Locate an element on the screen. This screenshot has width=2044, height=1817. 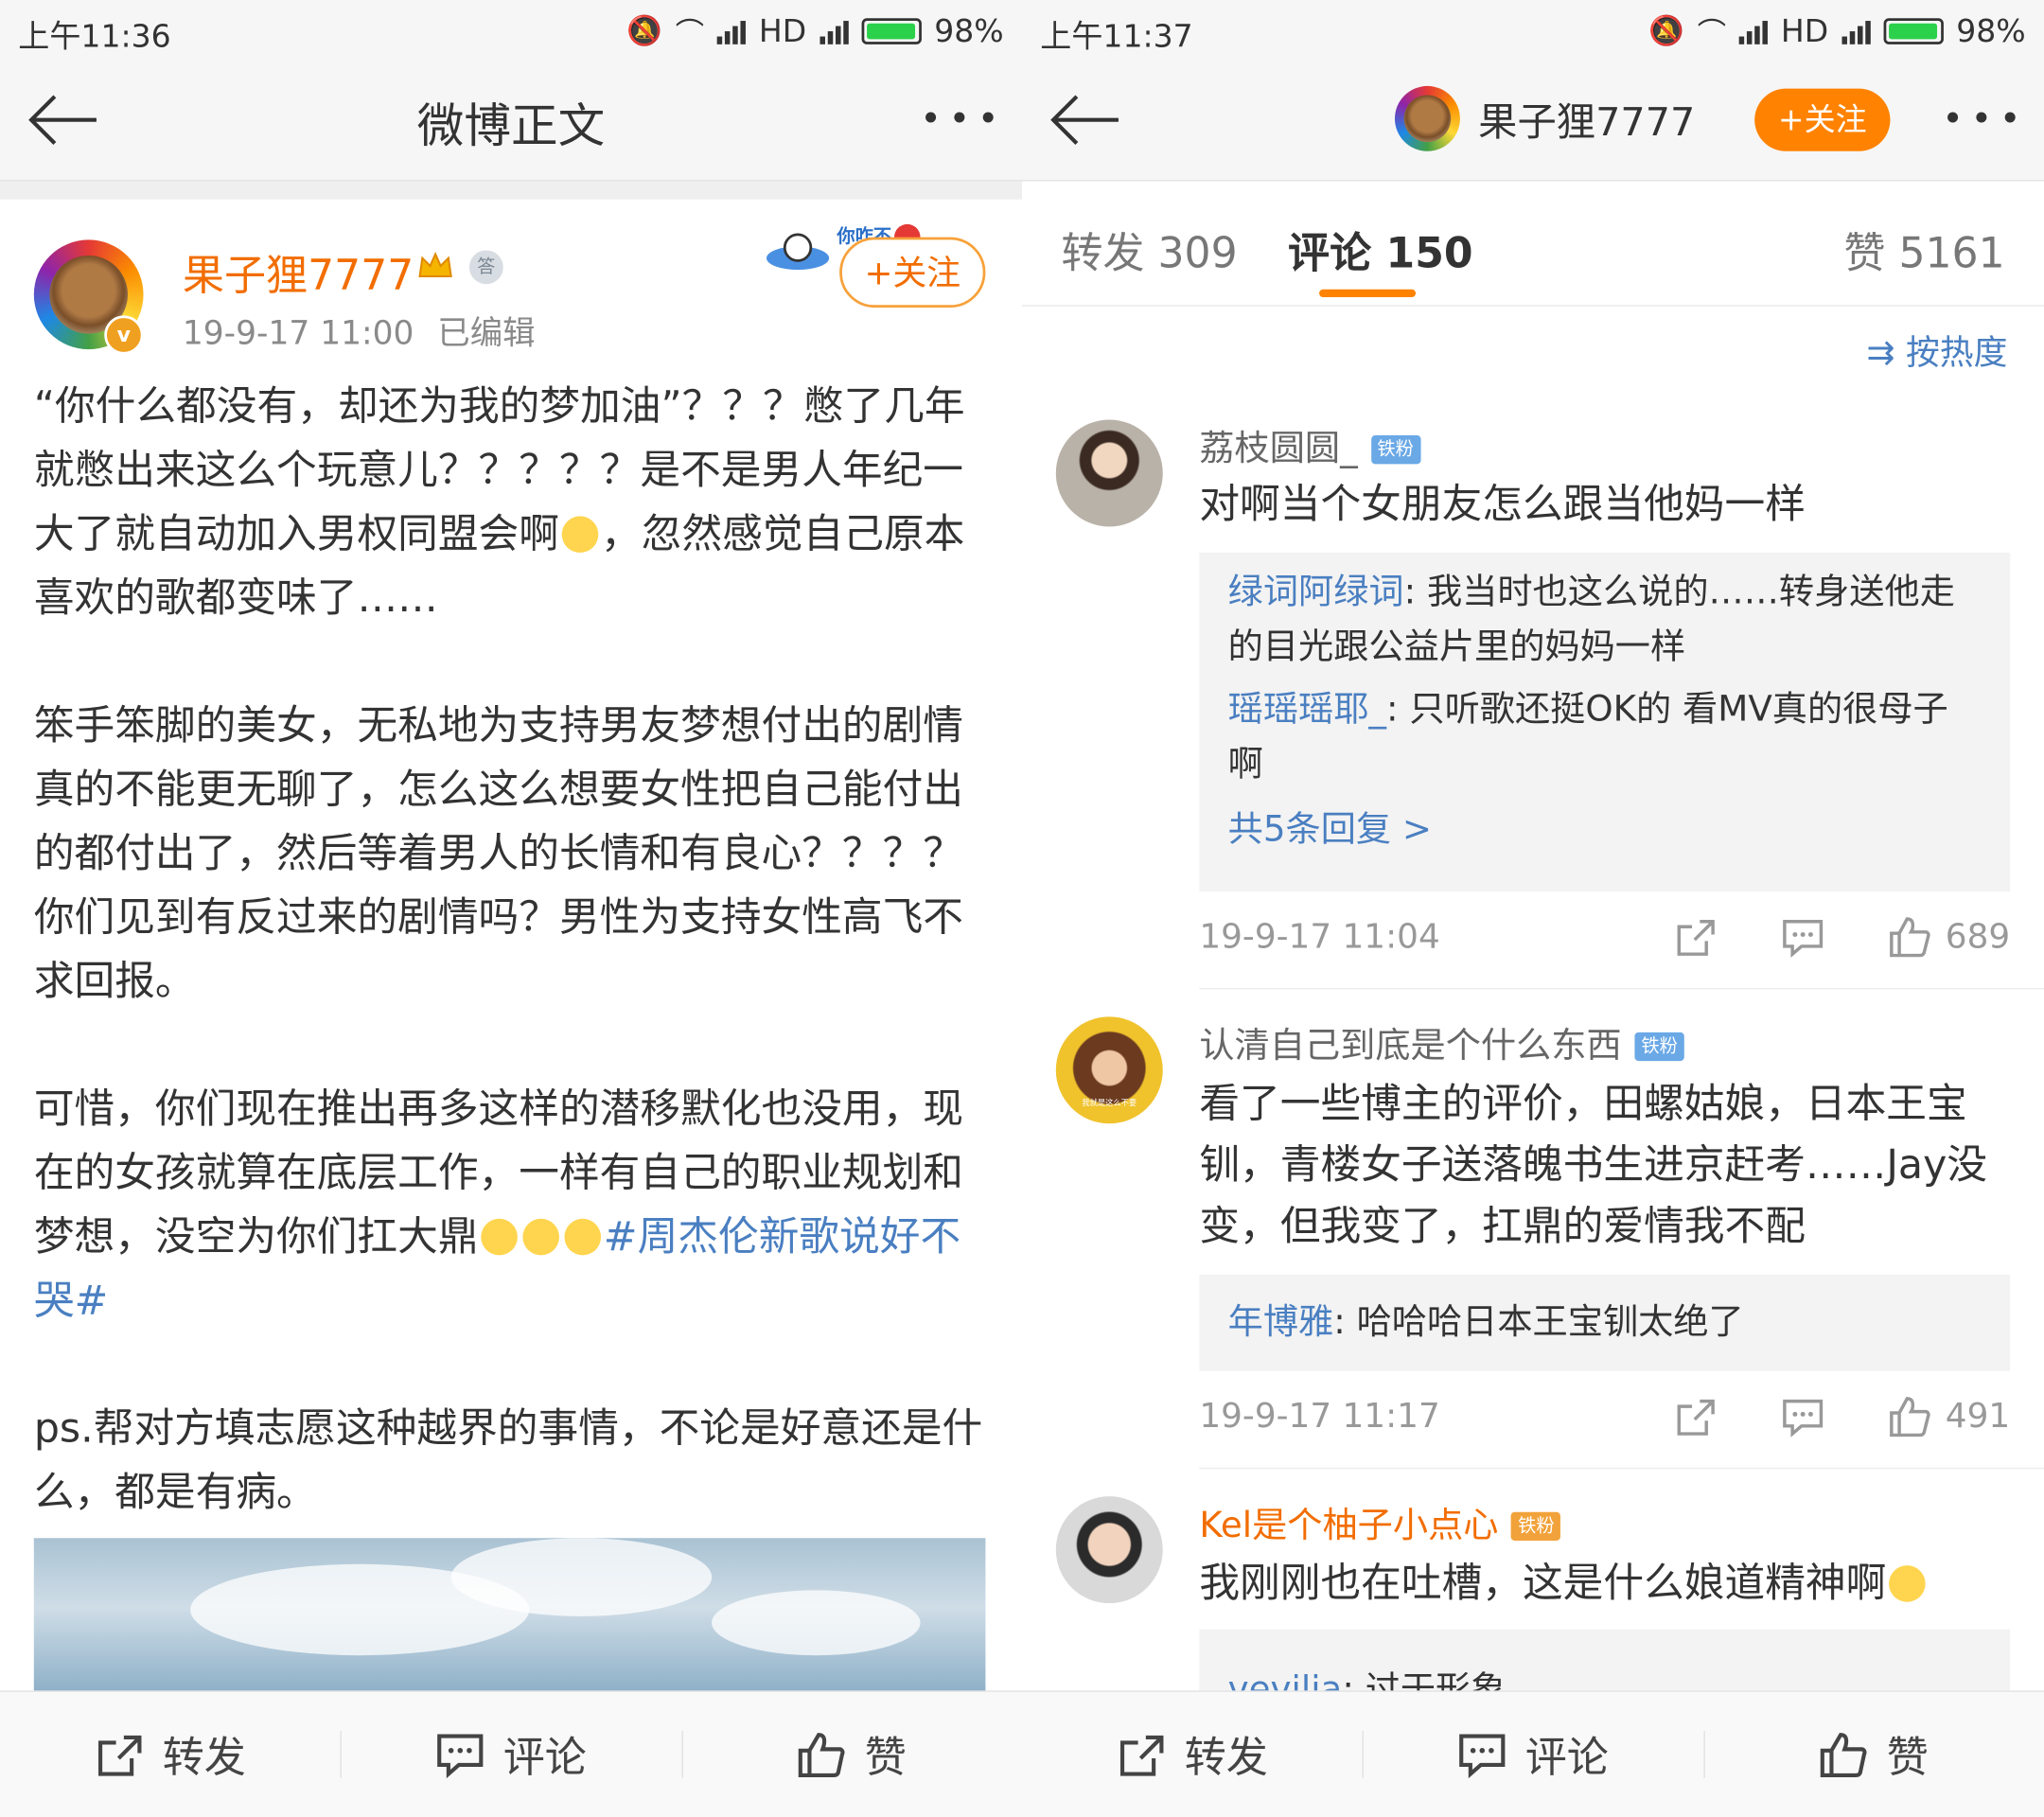
header-author: 果子狸7777 is located at coordinates (1544, 118).